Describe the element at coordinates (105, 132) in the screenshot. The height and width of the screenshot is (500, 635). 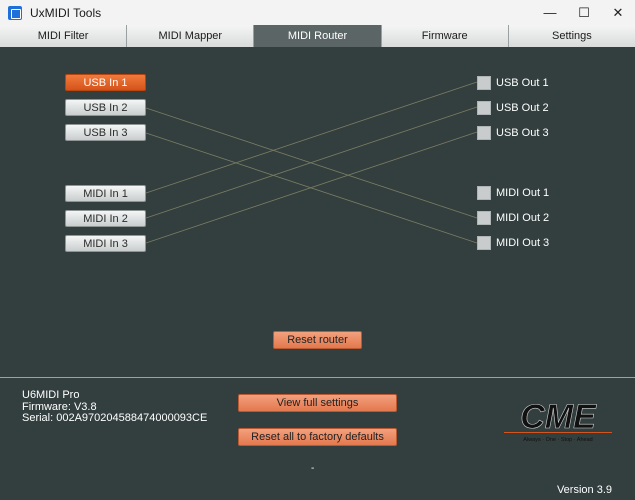
I see `input-usb-in-3: USB In 3` at that location.